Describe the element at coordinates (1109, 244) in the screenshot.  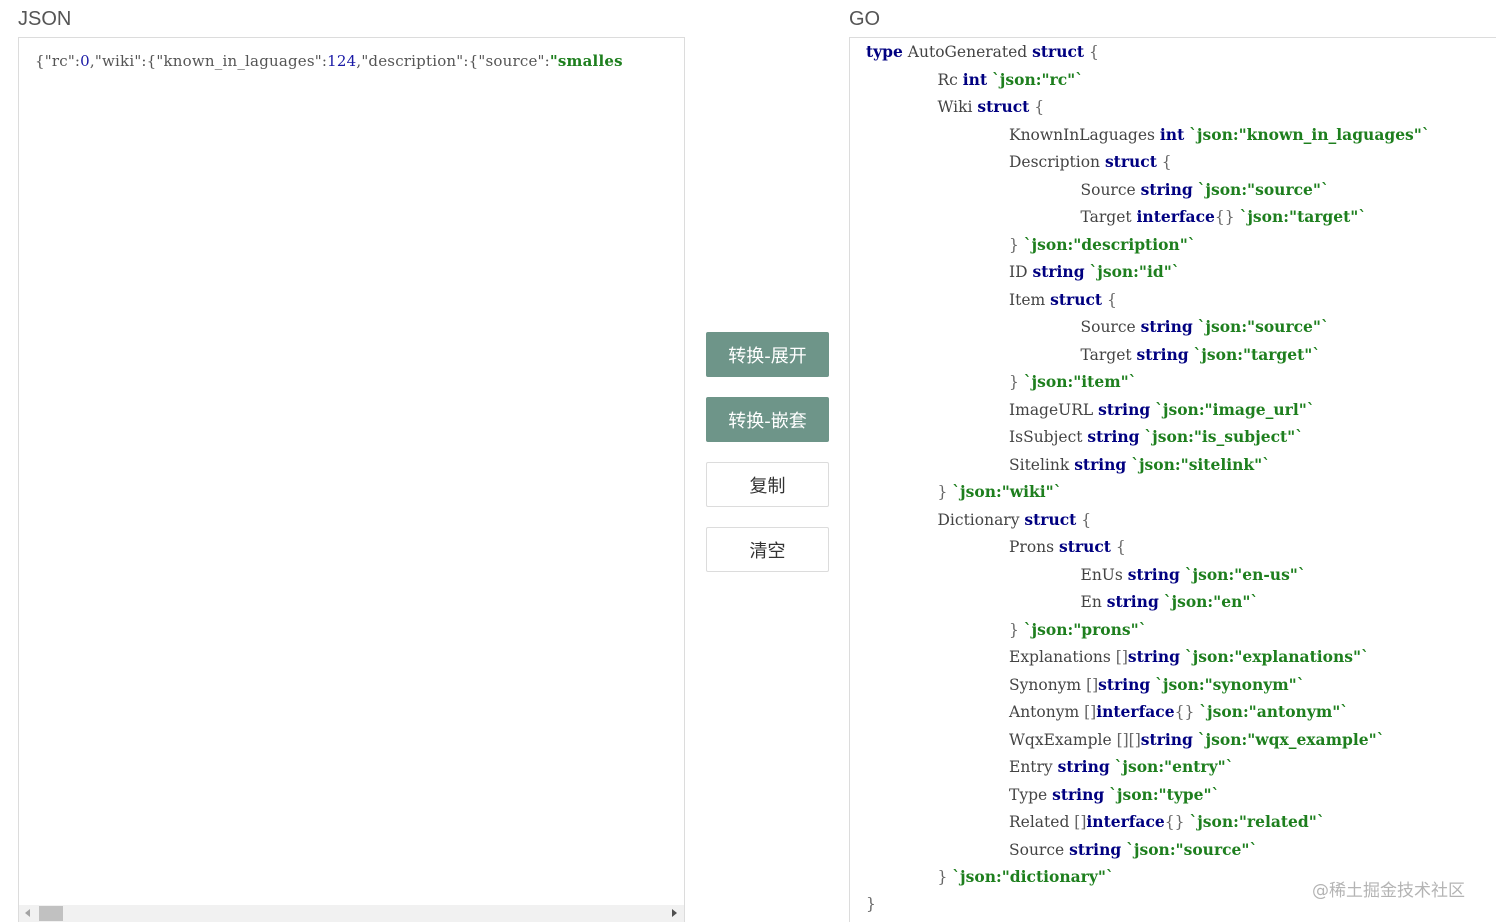
I see `code-token: `json:"description"`` at that location.